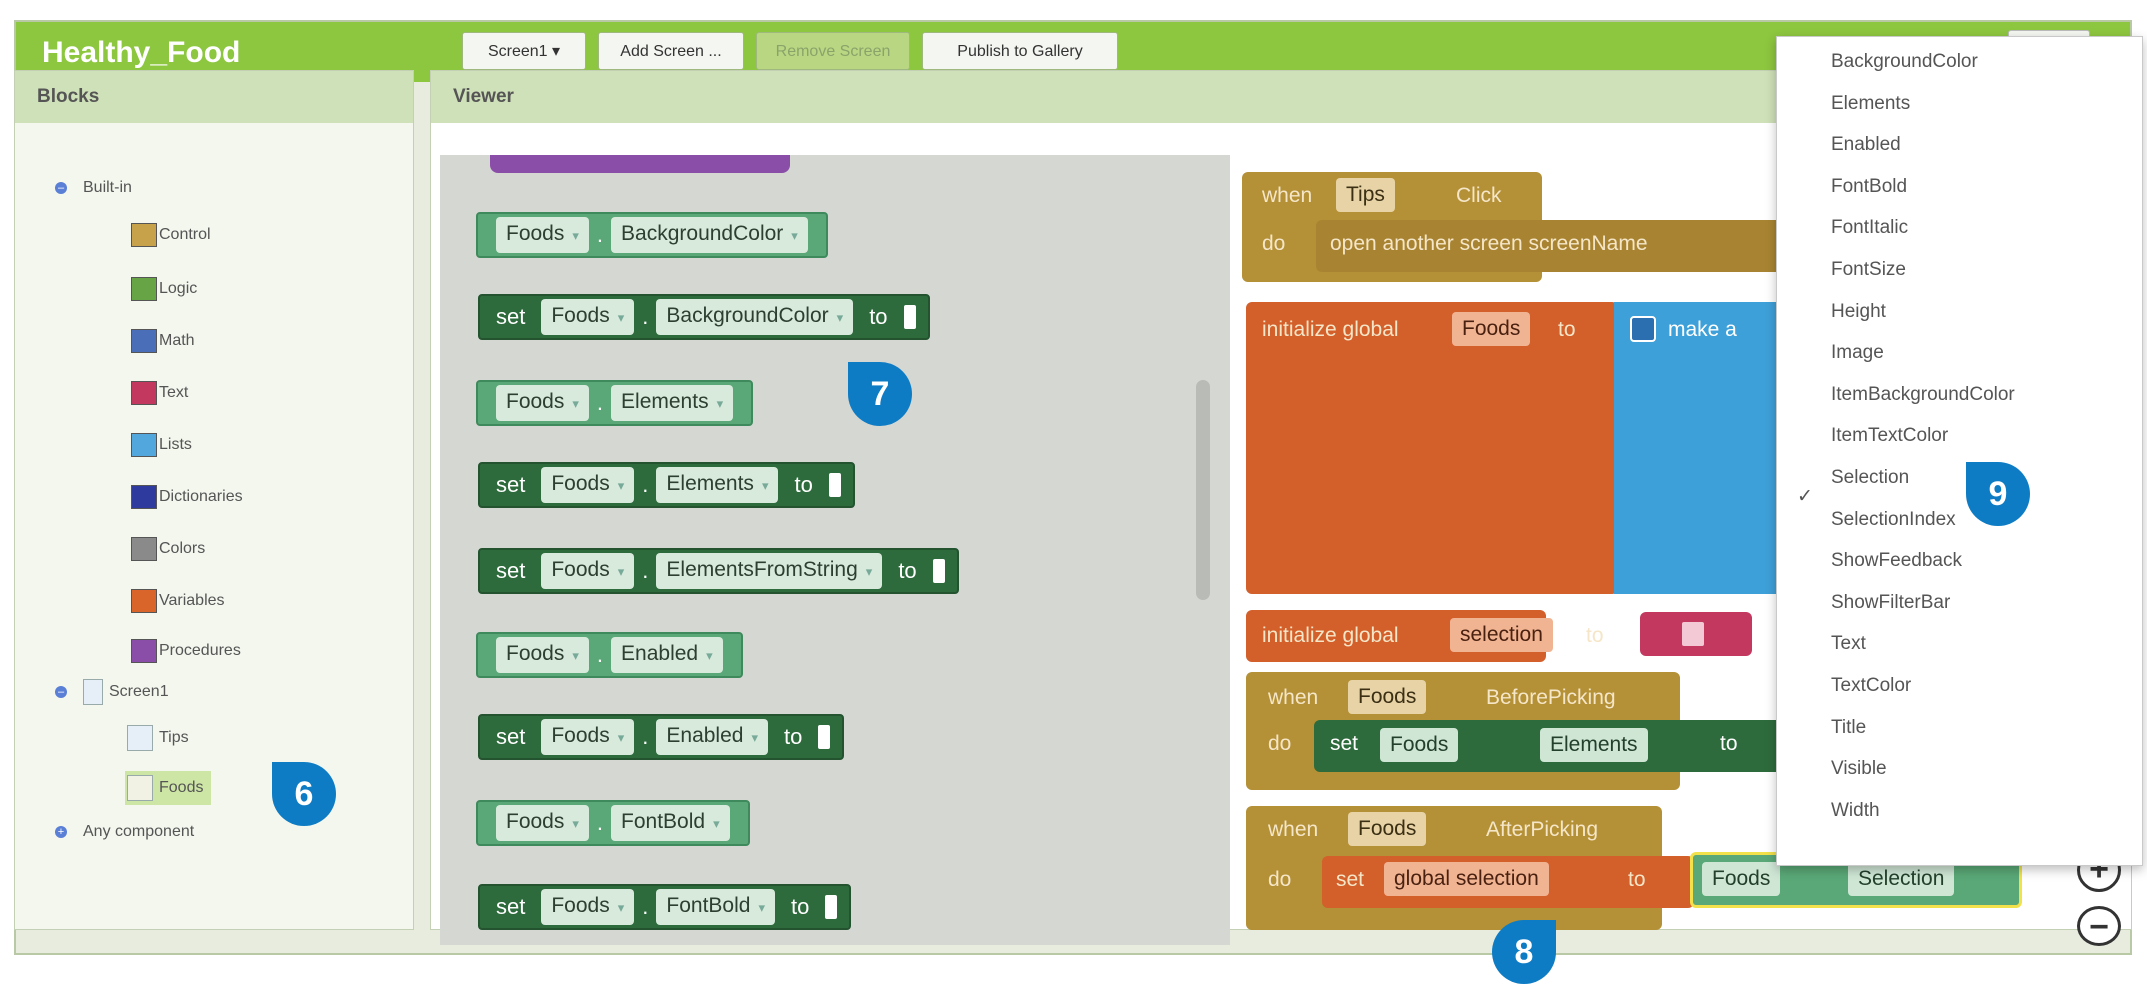  Describe the element at coordinates (171, 235) in the screenshot. I see `builtin-drawer-control: Control` at that location.